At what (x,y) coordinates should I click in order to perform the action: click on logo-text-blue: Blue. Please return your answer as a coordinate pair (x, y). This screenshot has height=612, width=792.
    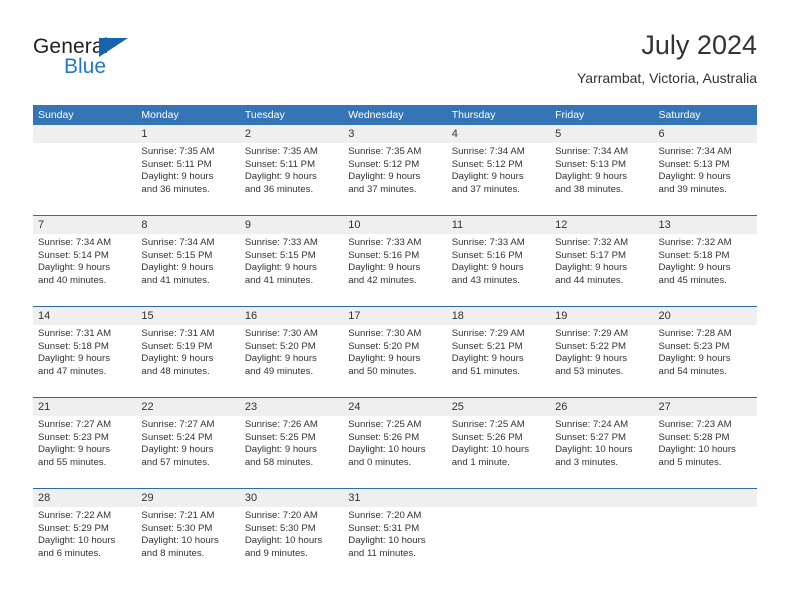
    Looking at the image, I should click on (85, 66).